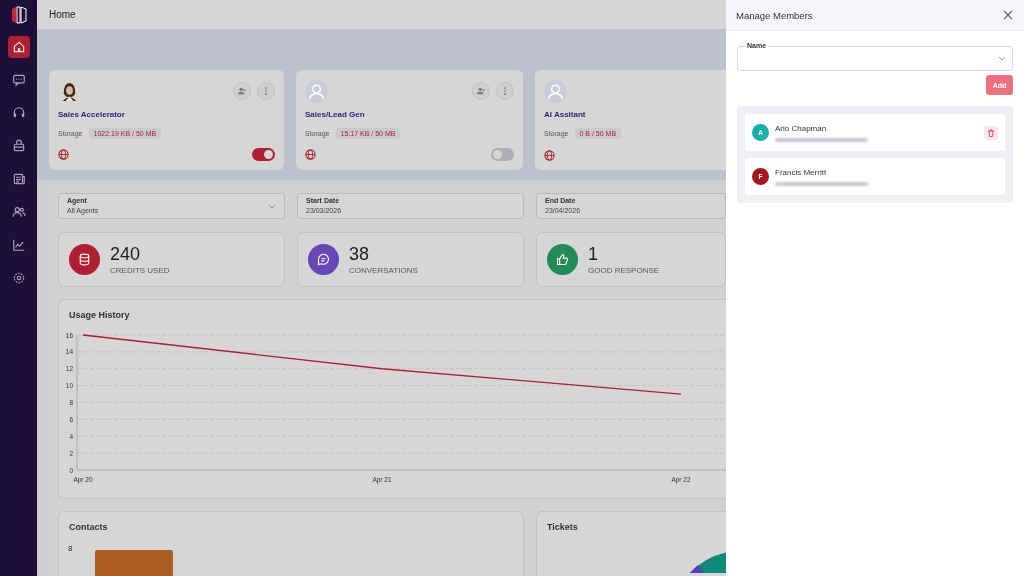  Describe the element at coordinates (18, 15) in the screenshot. I see `logo-icon` at that location.